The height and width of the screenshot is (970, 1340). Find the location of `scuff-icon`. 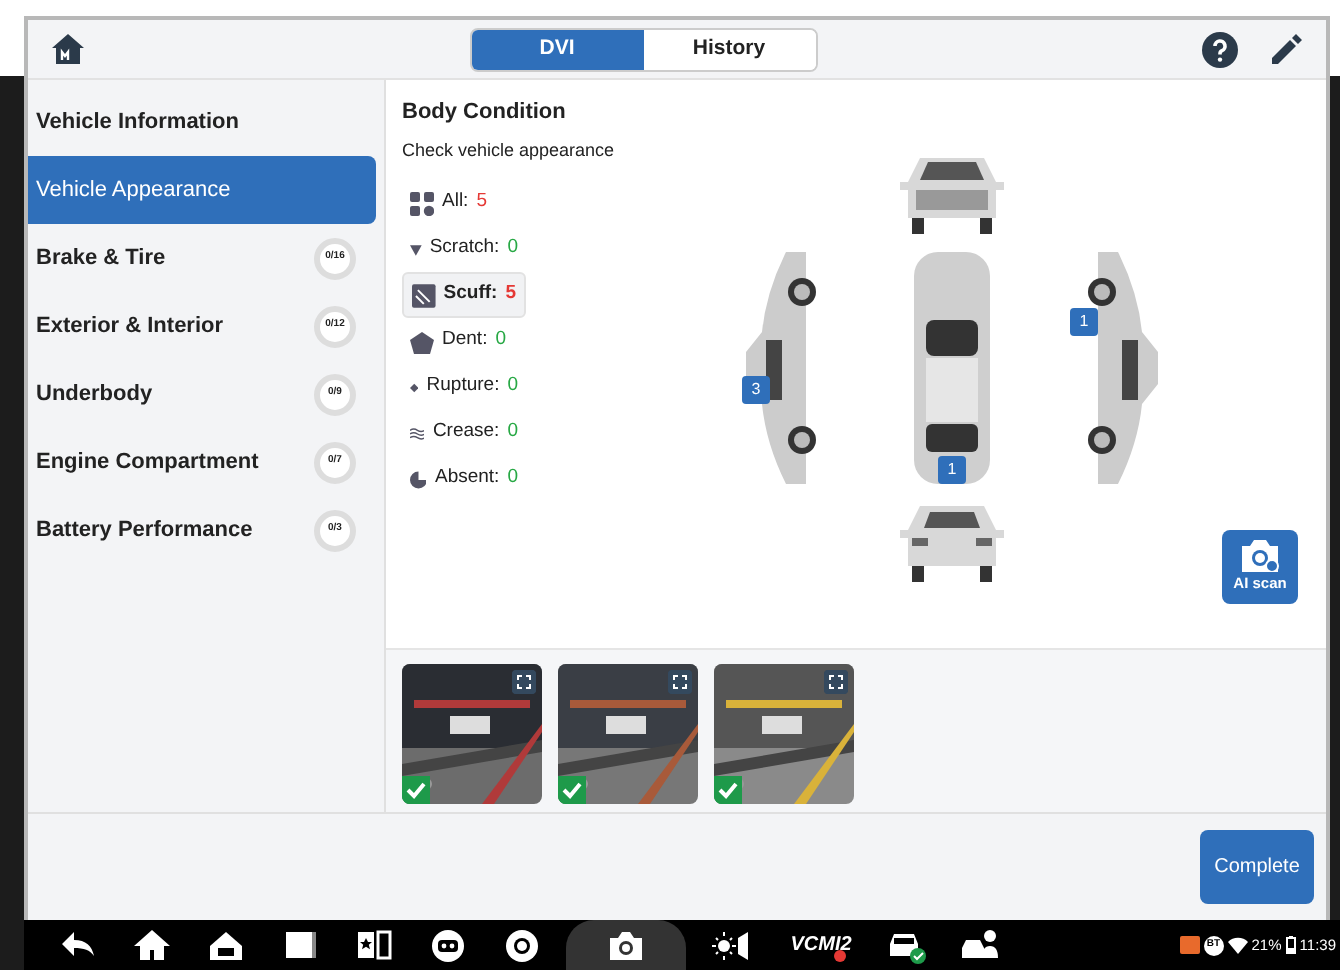

scuff-icon is located at coordinates (424, 295).